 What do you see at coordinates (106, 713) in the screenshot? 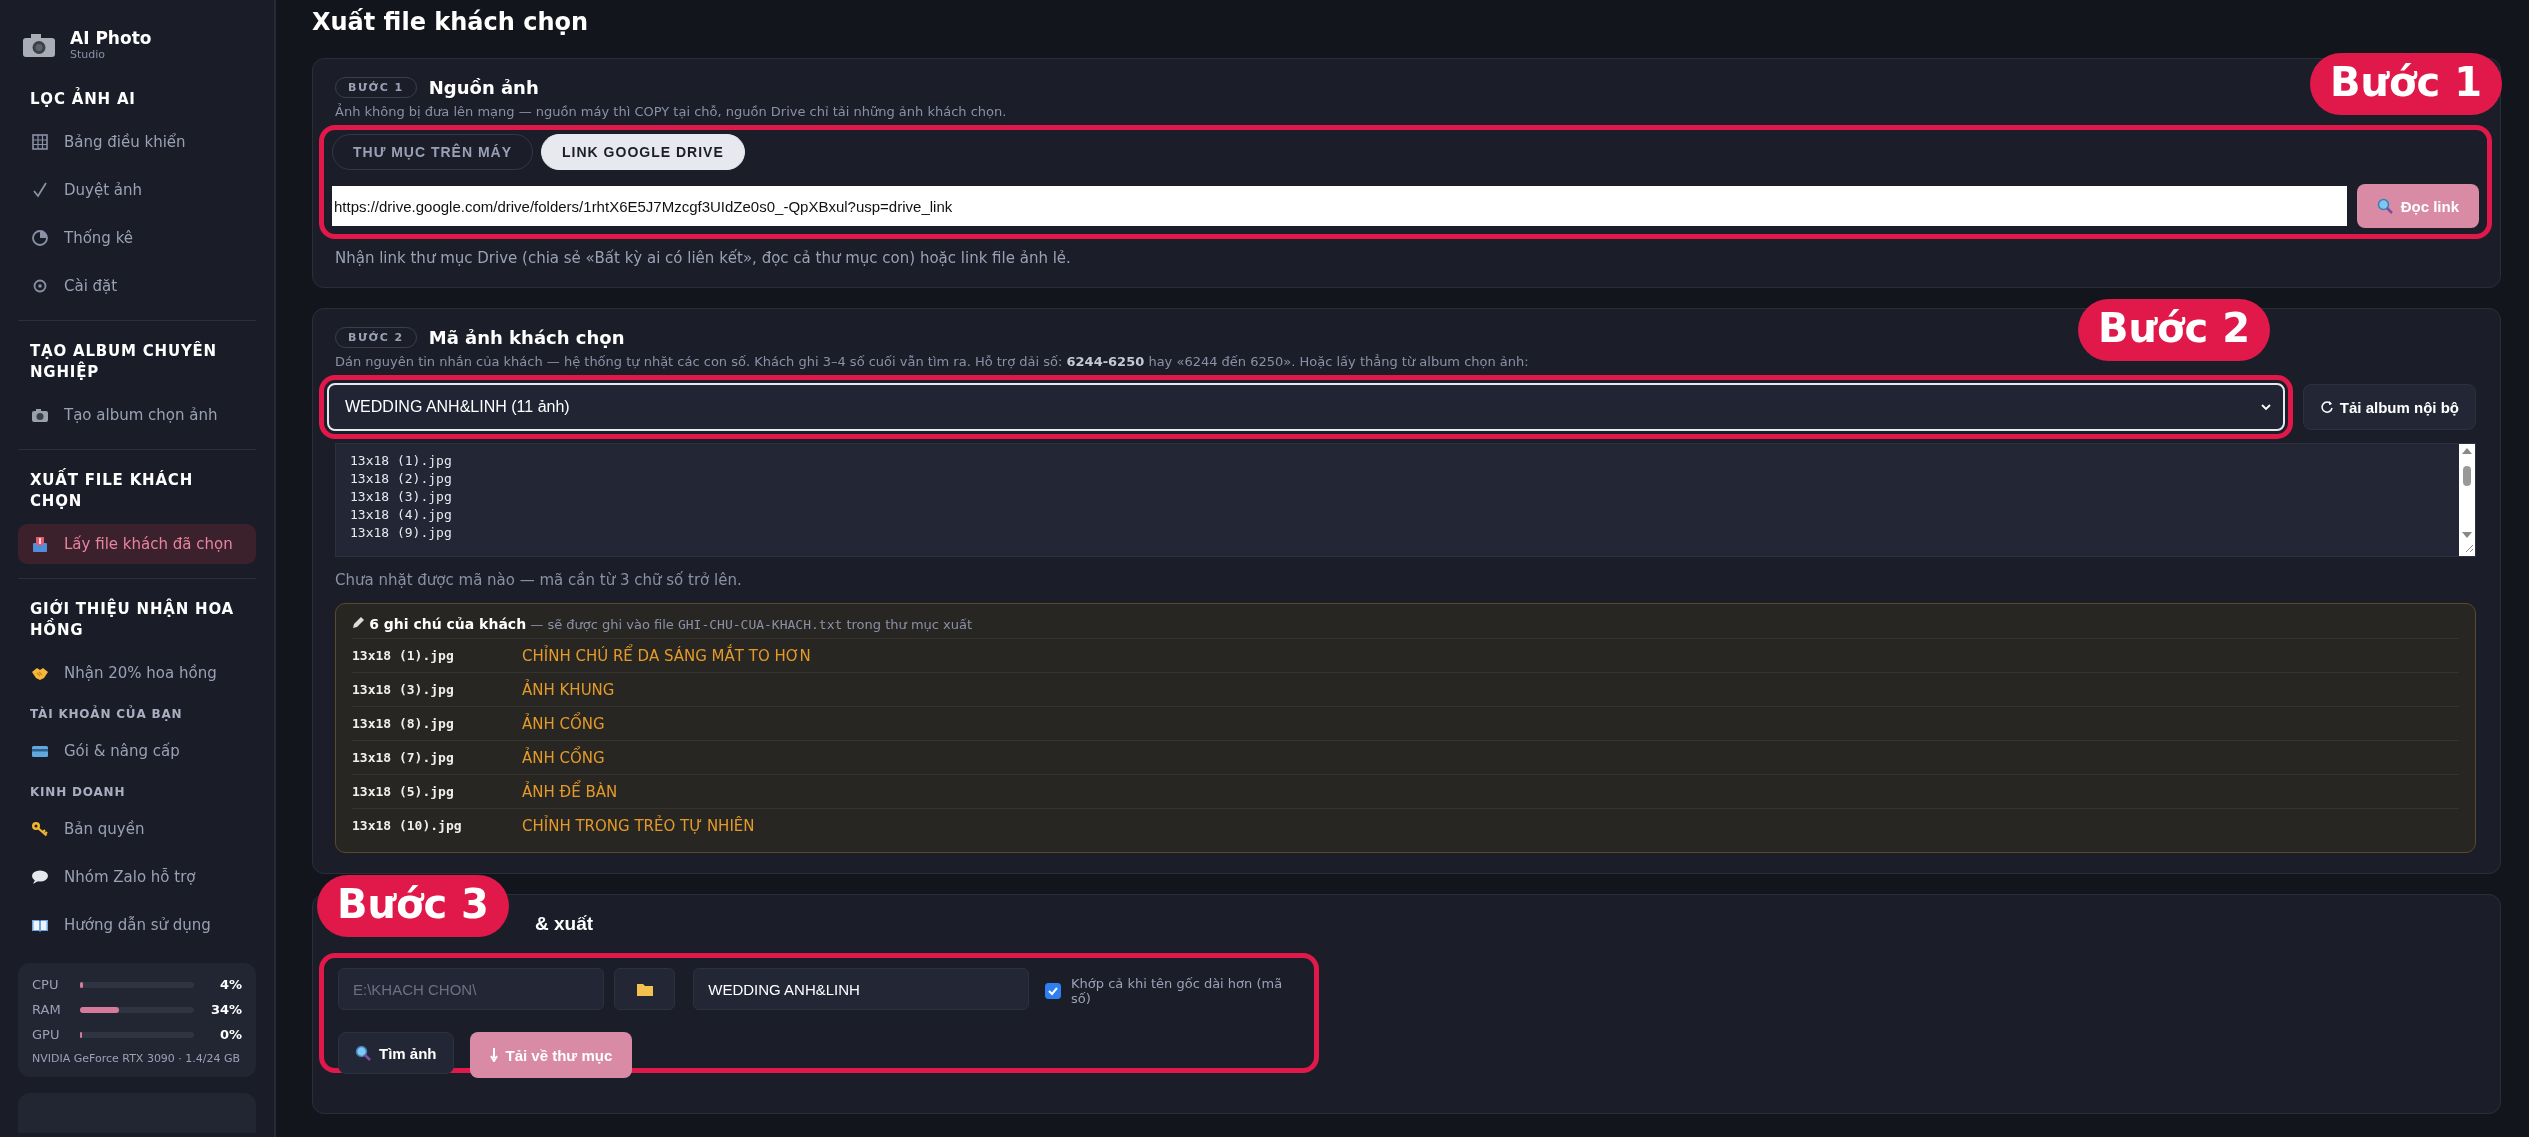
I see `section-heading: TÀI KHOẢN CỦA BẠN` at bounding box center [106, 713].